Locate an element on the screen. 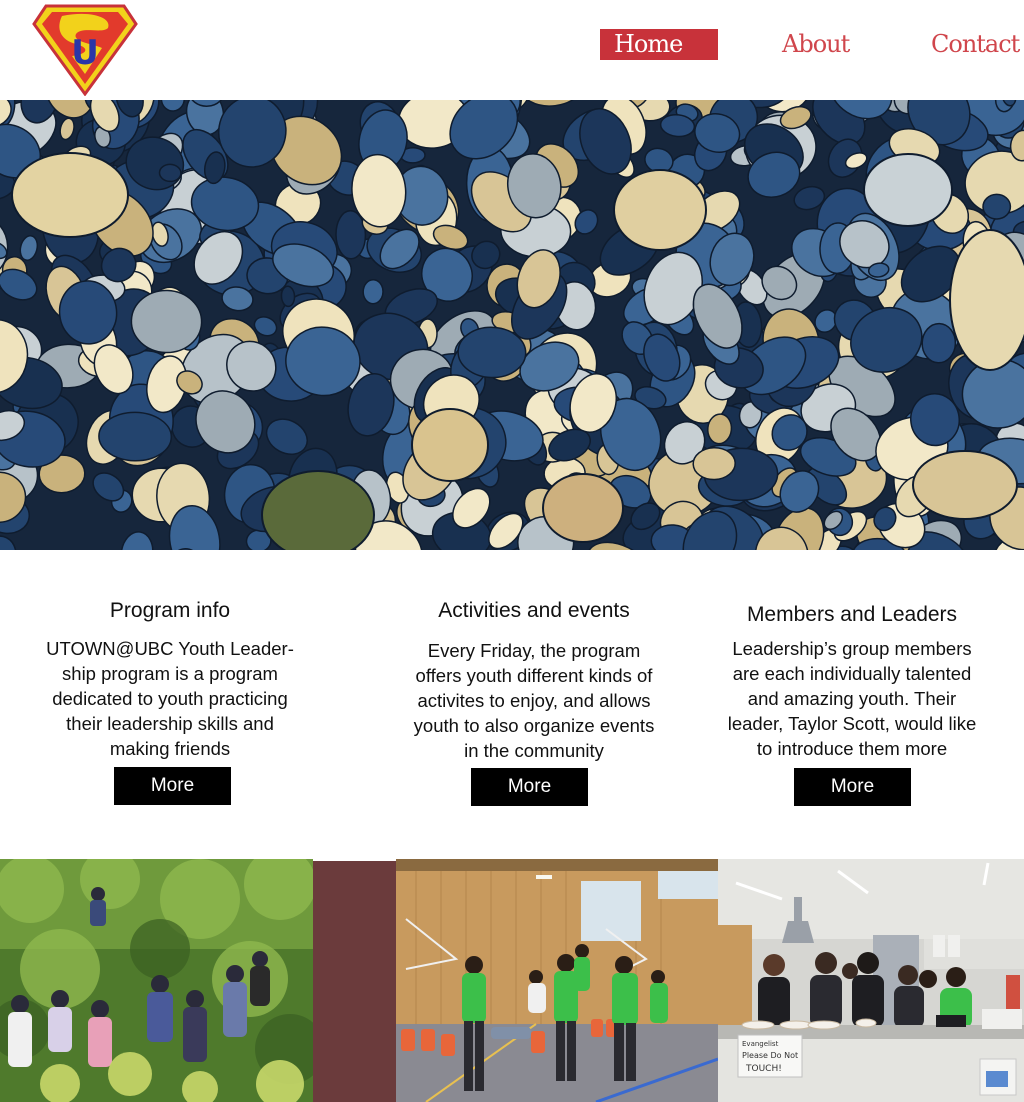  kitchen-team-photo: Evangelist Please Do Not TOUCH! is located at coordinates (871, 980).